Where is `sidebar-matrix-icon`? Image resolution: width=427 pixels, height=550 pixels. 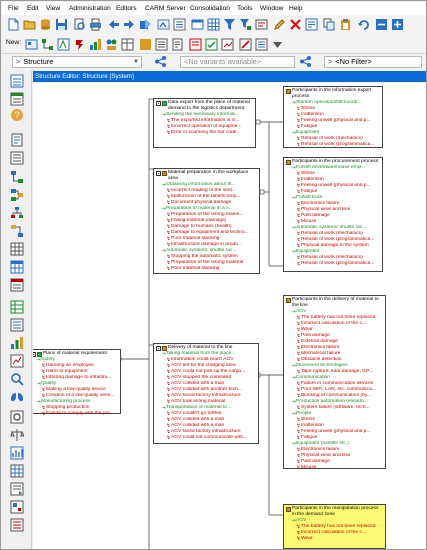 sidebar-matrix-icon is located at coordinates (17, 267).